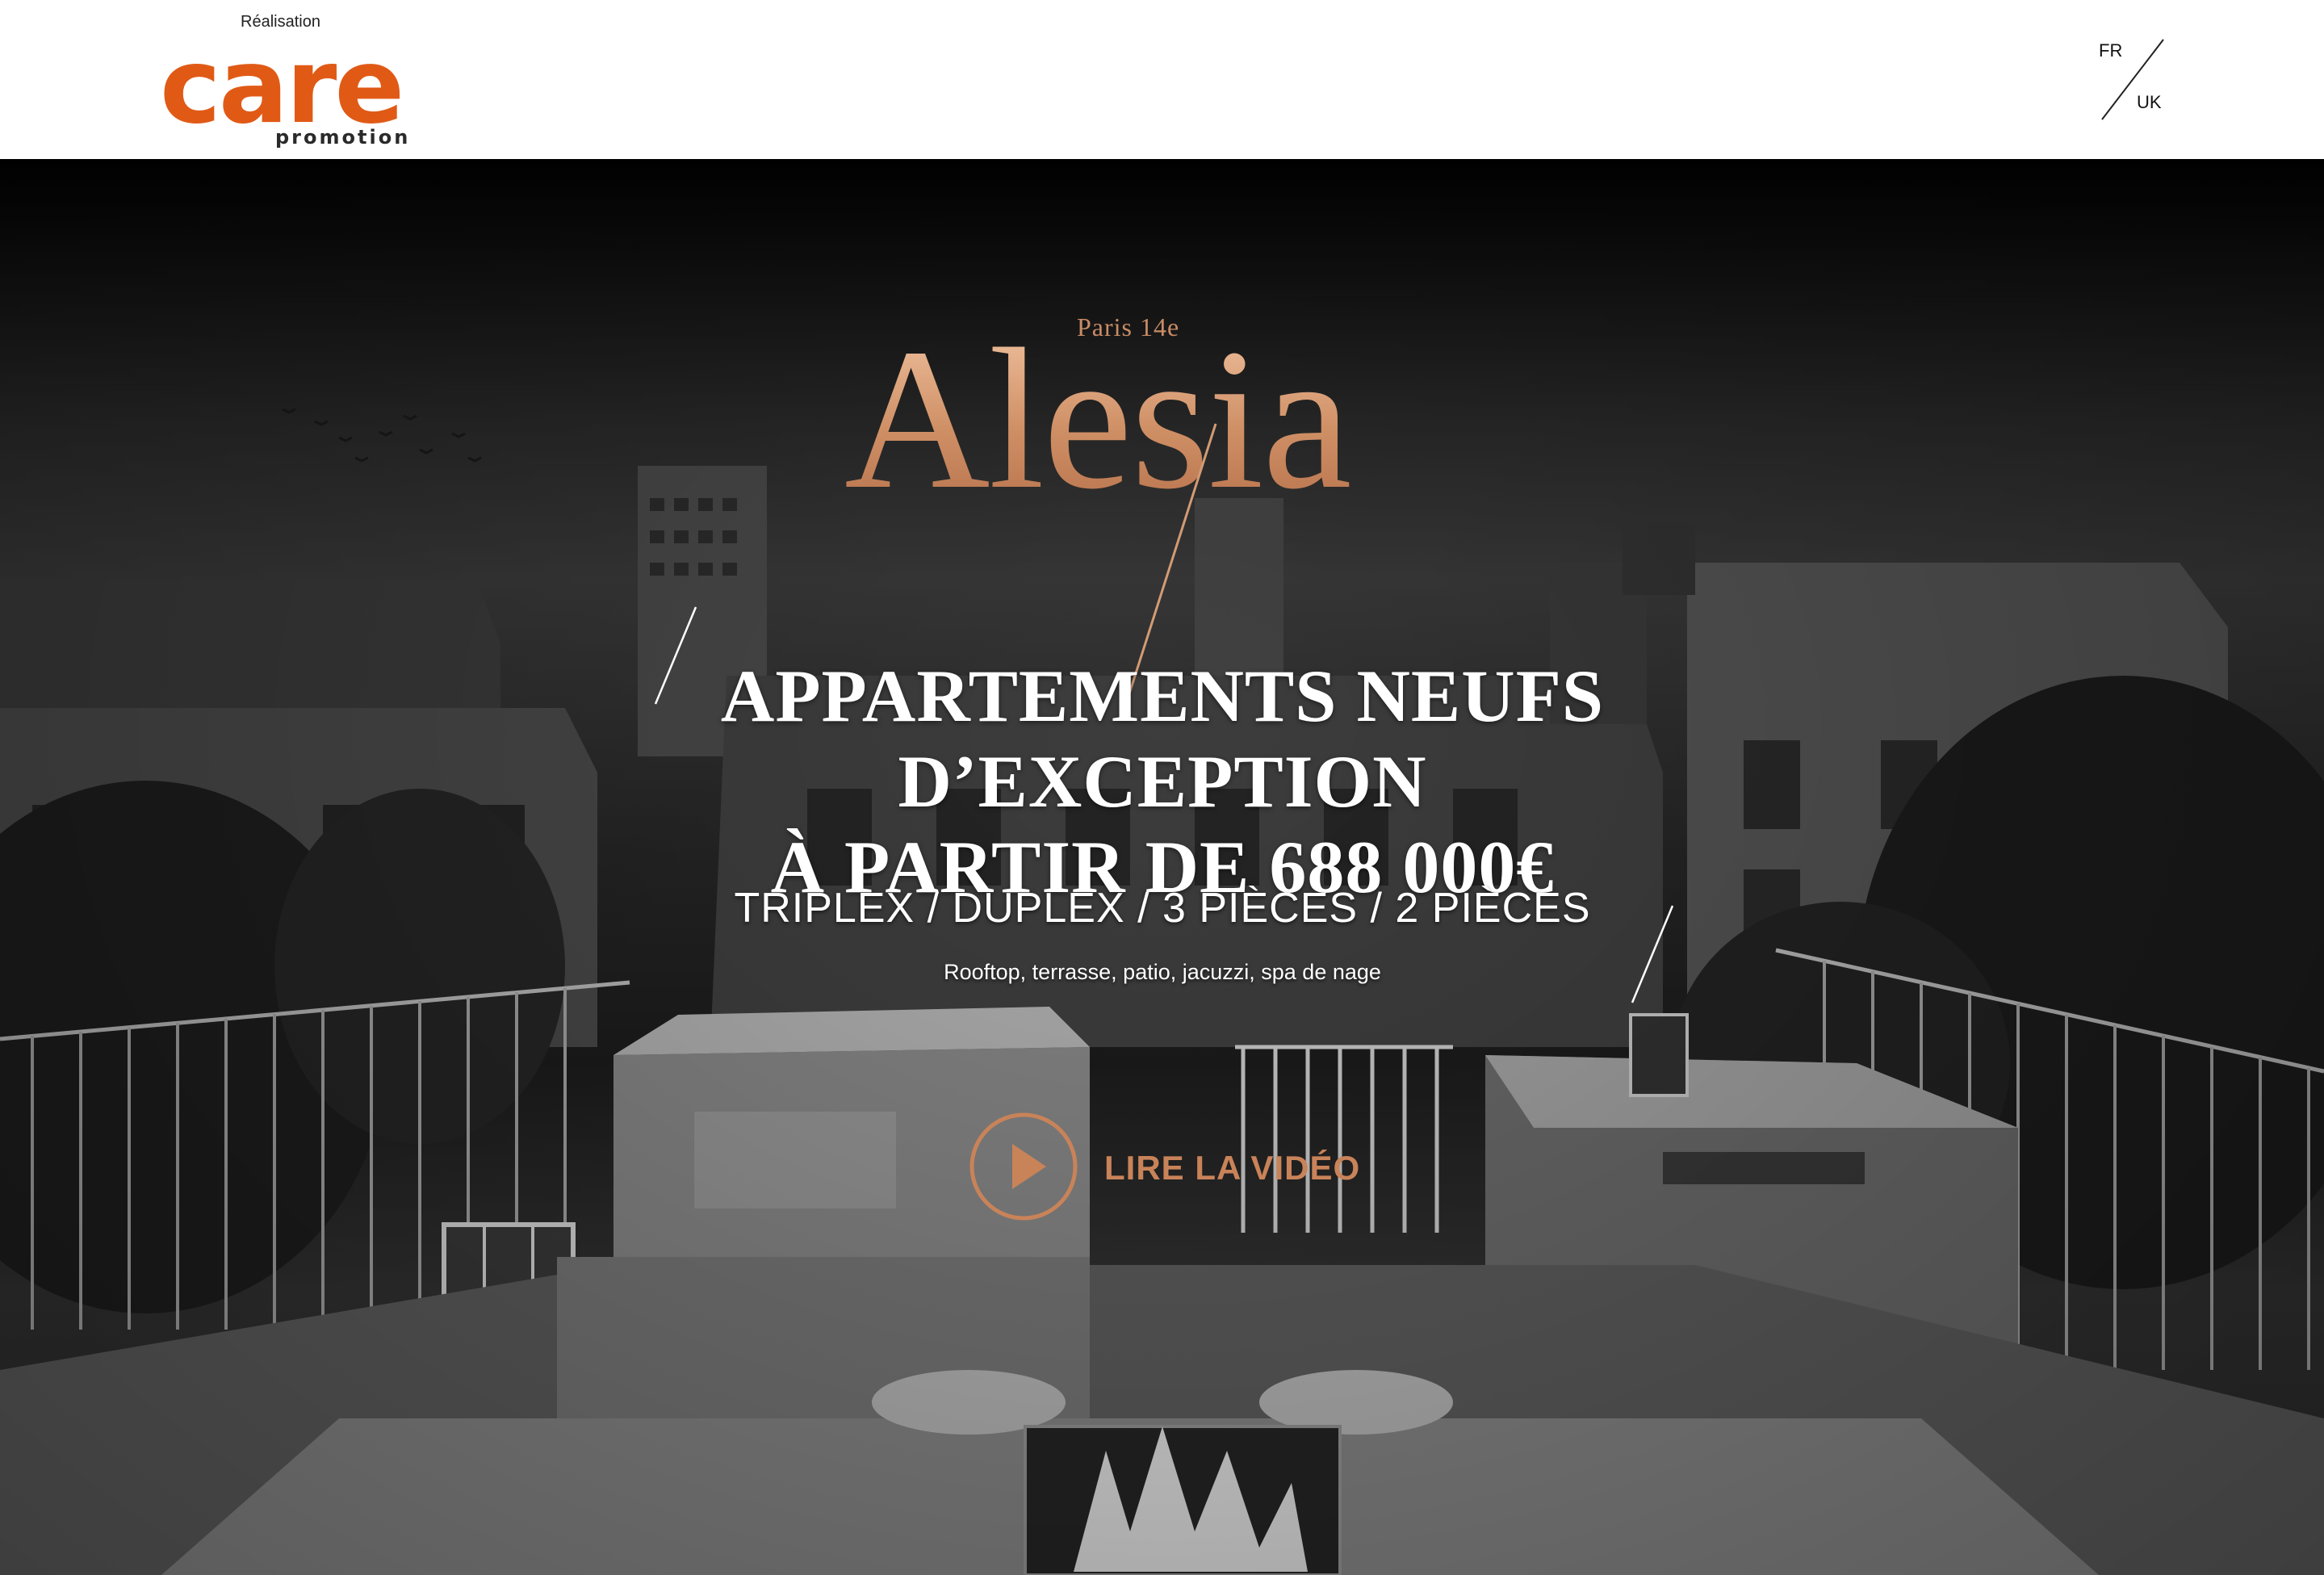 This screenshot has height=1575, width=2324. I want to click on site-header: Réalisation care promotion FR UK, so click(1162, 79).